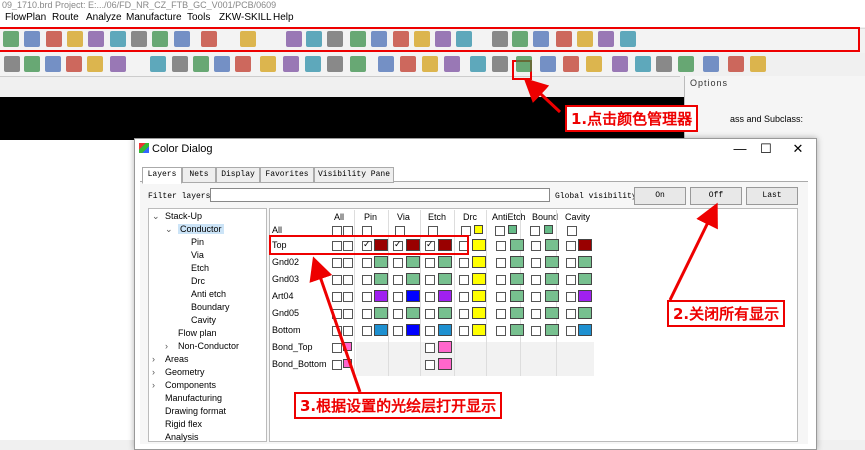  I want to click on color-manager-icon, so click(520, 39).